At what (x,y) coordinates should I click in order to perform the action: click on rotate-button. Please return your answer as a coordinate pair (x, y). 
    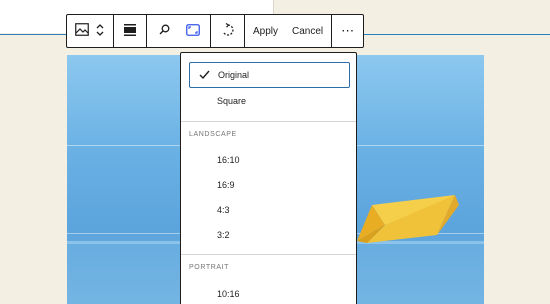
    Looking at the image, I should click on (227, 31).